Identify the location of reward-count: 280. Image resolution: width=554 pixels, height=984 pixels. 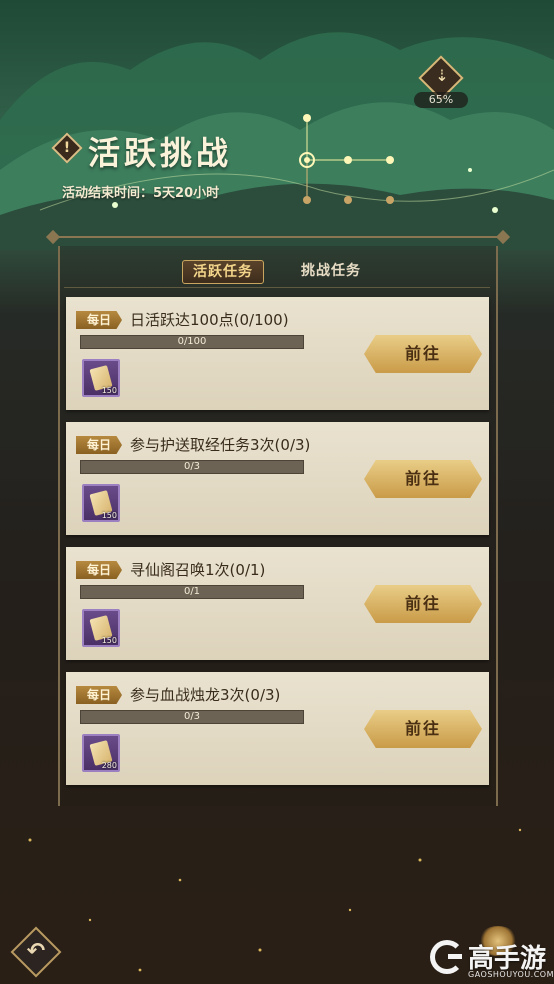
(109, 765).